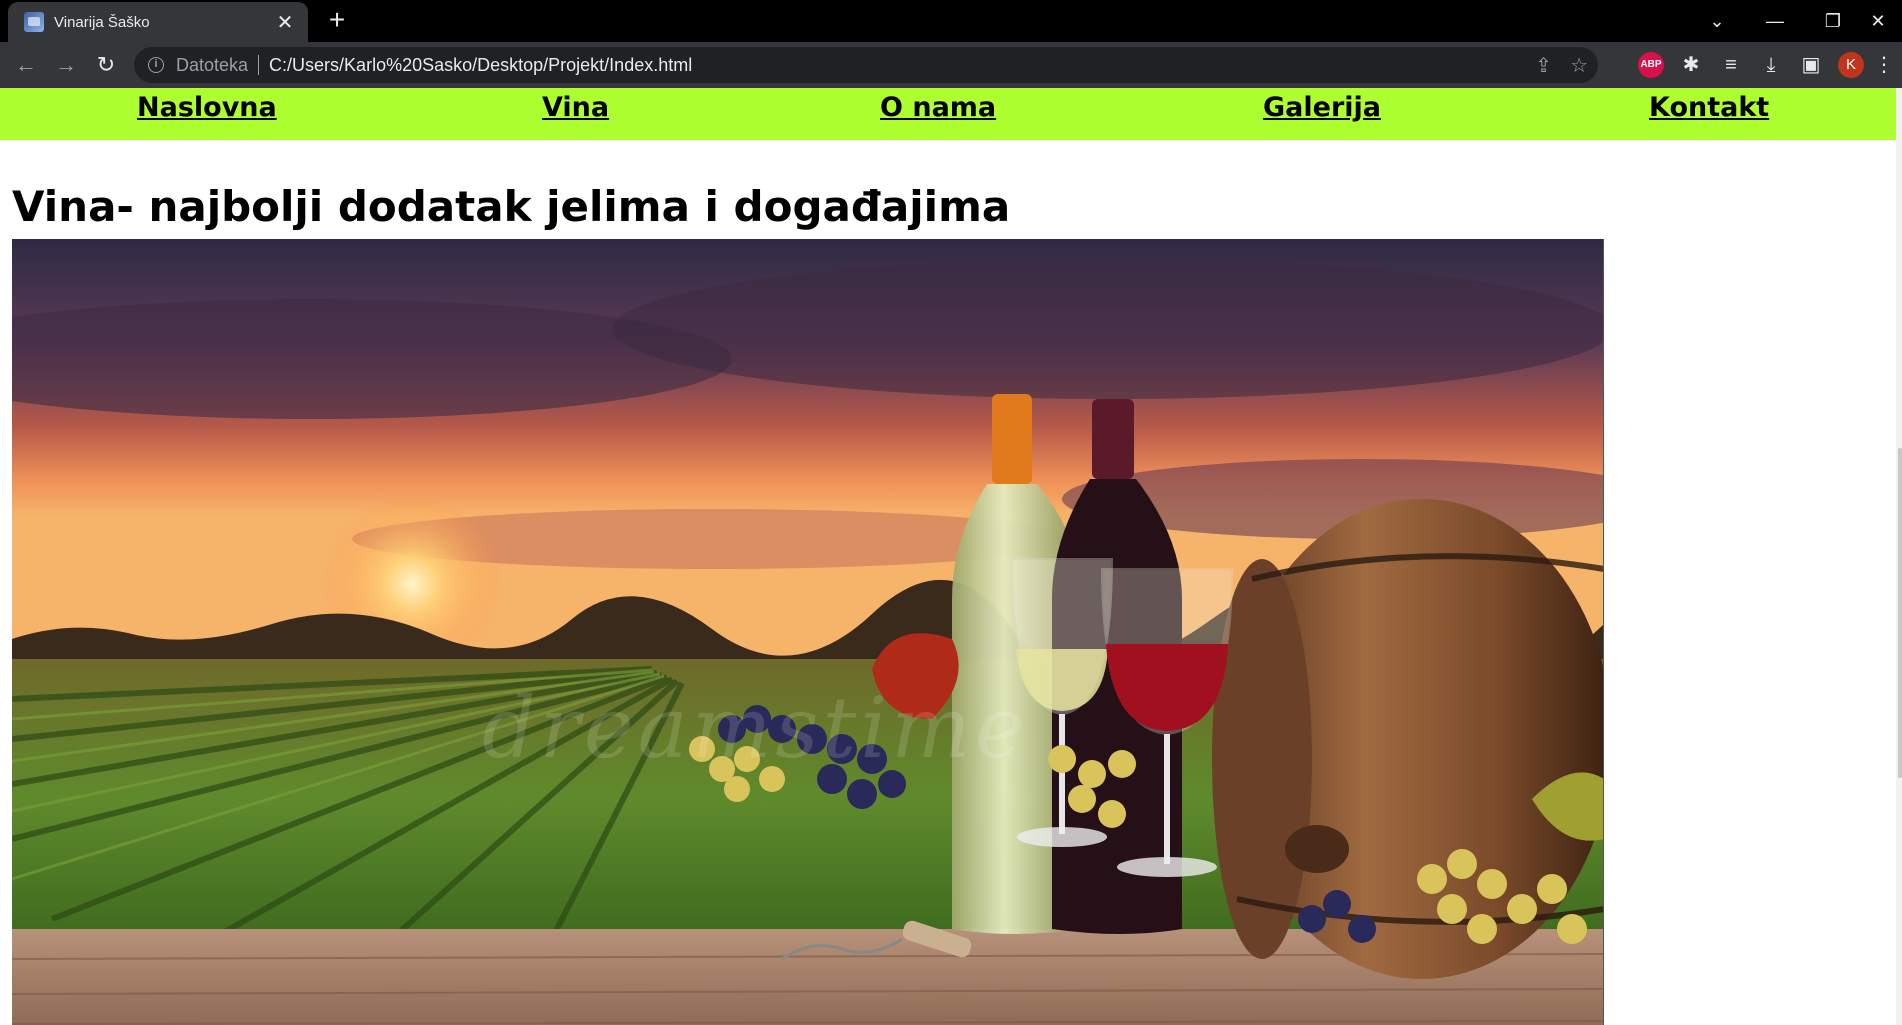 The image size is (1902, 1025). I want to click on info-icon: i, so click(156, 65).